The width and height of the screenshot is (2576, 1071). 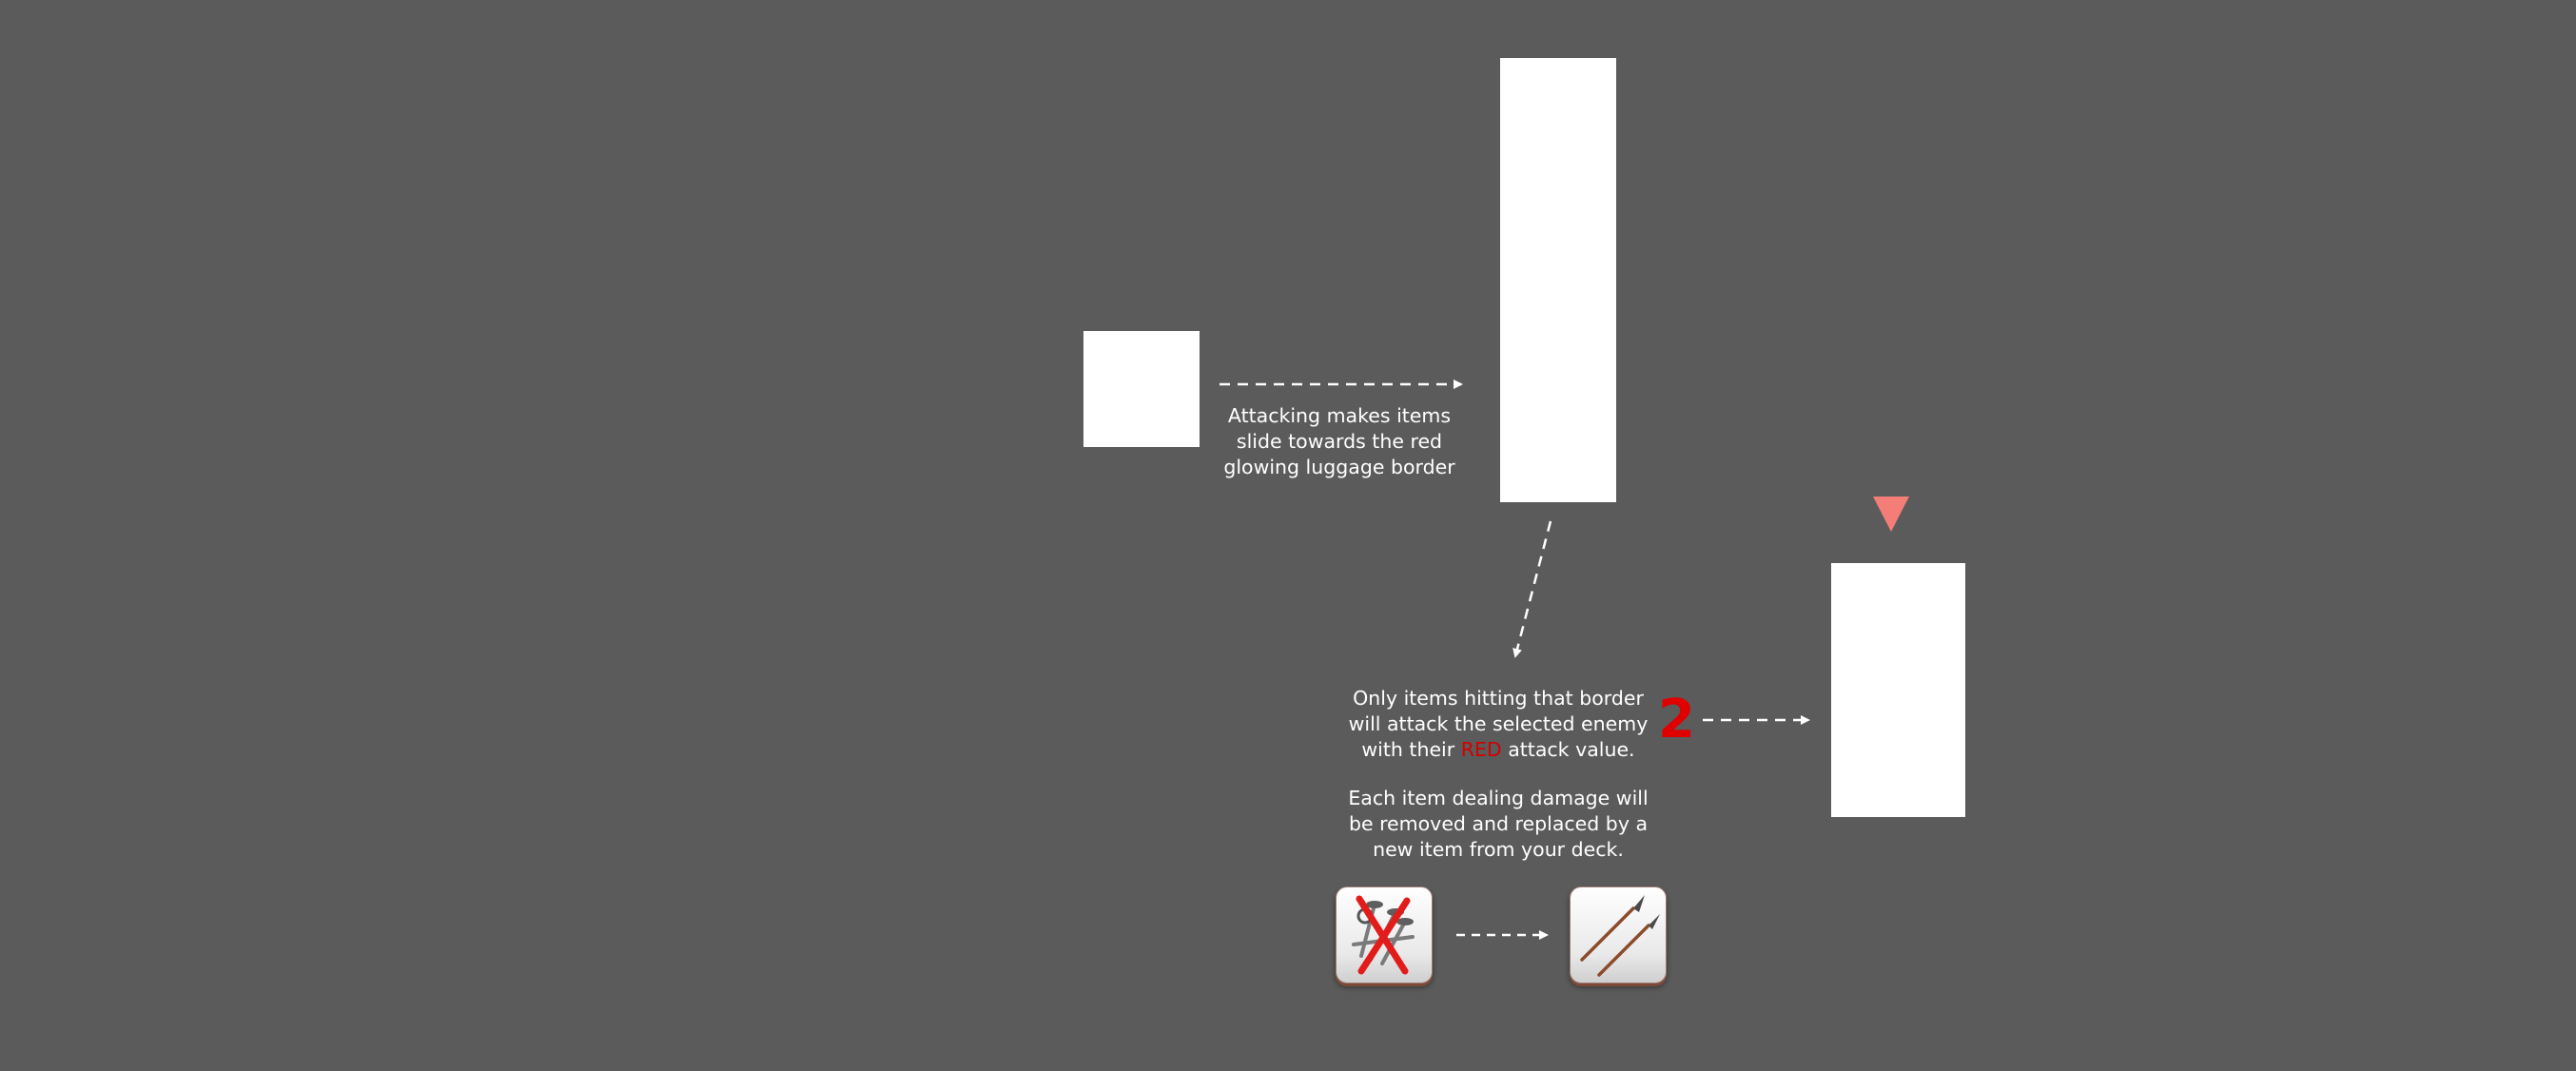 What do you see at coordinates (1532, 589) in the screenshot?
I see `arrow-down-to-caption` at bounding box center [1532, 589].